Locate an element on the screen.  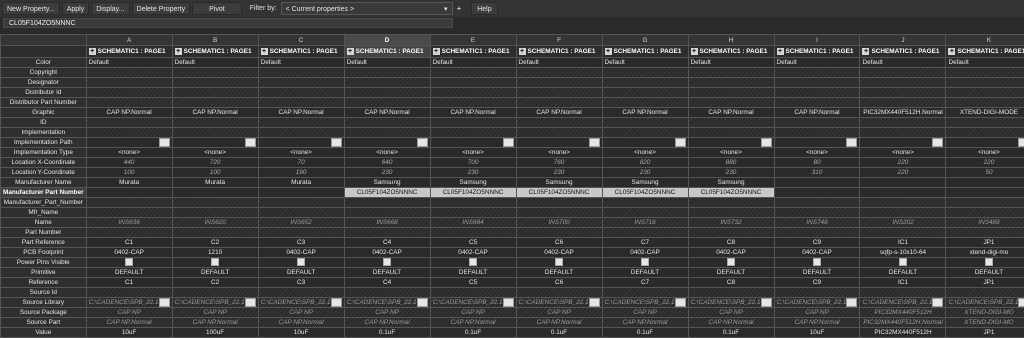
column-letter-g: G is located at coordinates (645, 40).